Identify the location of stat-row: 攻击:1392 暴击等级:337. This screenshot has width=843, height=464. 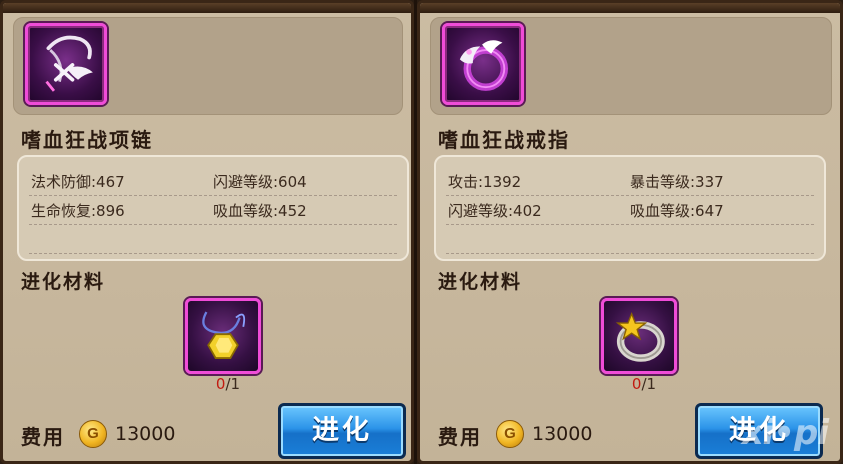
(630, 181).